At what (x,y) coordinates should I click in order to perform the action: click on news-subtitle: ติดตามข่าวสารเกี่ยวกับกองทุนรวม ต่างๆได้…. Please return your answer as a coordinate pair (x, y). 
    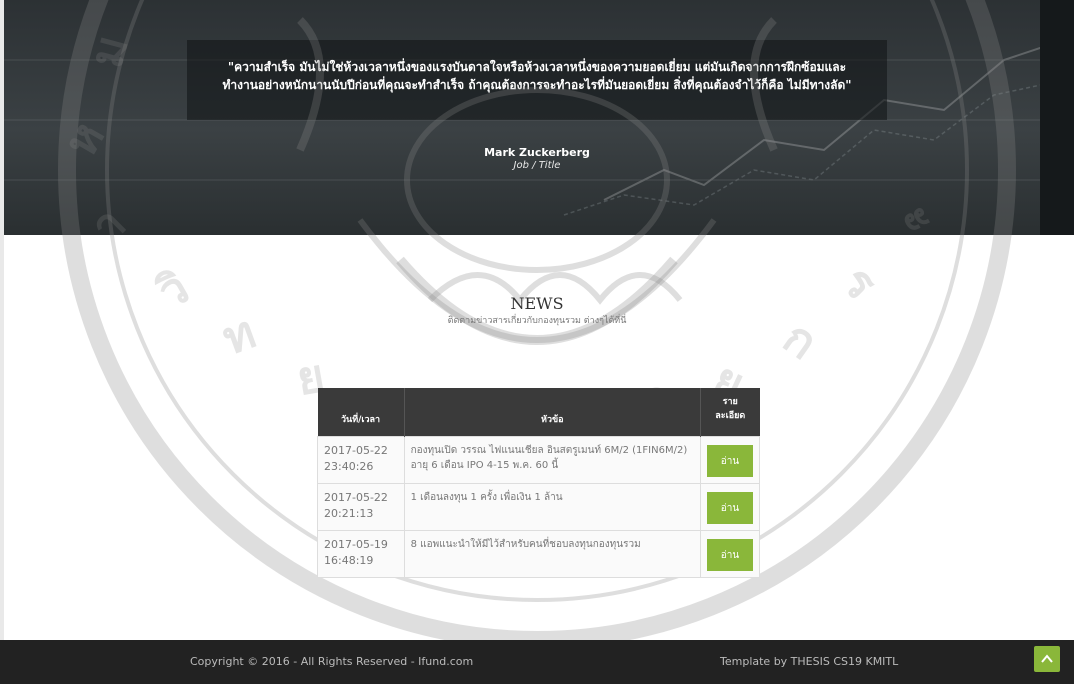
    Looking at the image, I should click on (537, 321).